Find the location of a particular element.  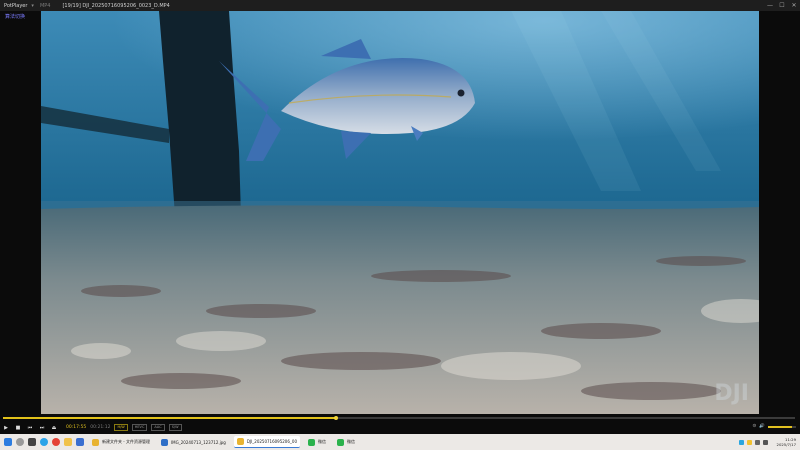

taskbar-app-label: DJI_20250716095206_00 is located at coordinates (271, 441).